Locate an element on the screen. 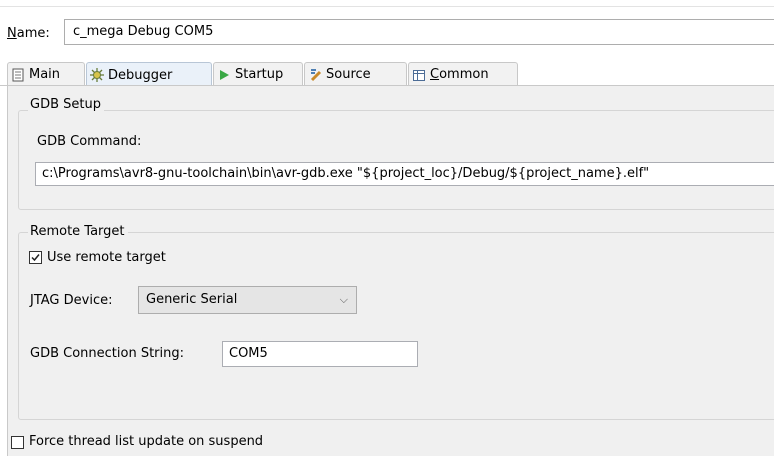 The width and height of the screenshot is (774, 456). tab-source: Source is located at coordinates (355, 74).